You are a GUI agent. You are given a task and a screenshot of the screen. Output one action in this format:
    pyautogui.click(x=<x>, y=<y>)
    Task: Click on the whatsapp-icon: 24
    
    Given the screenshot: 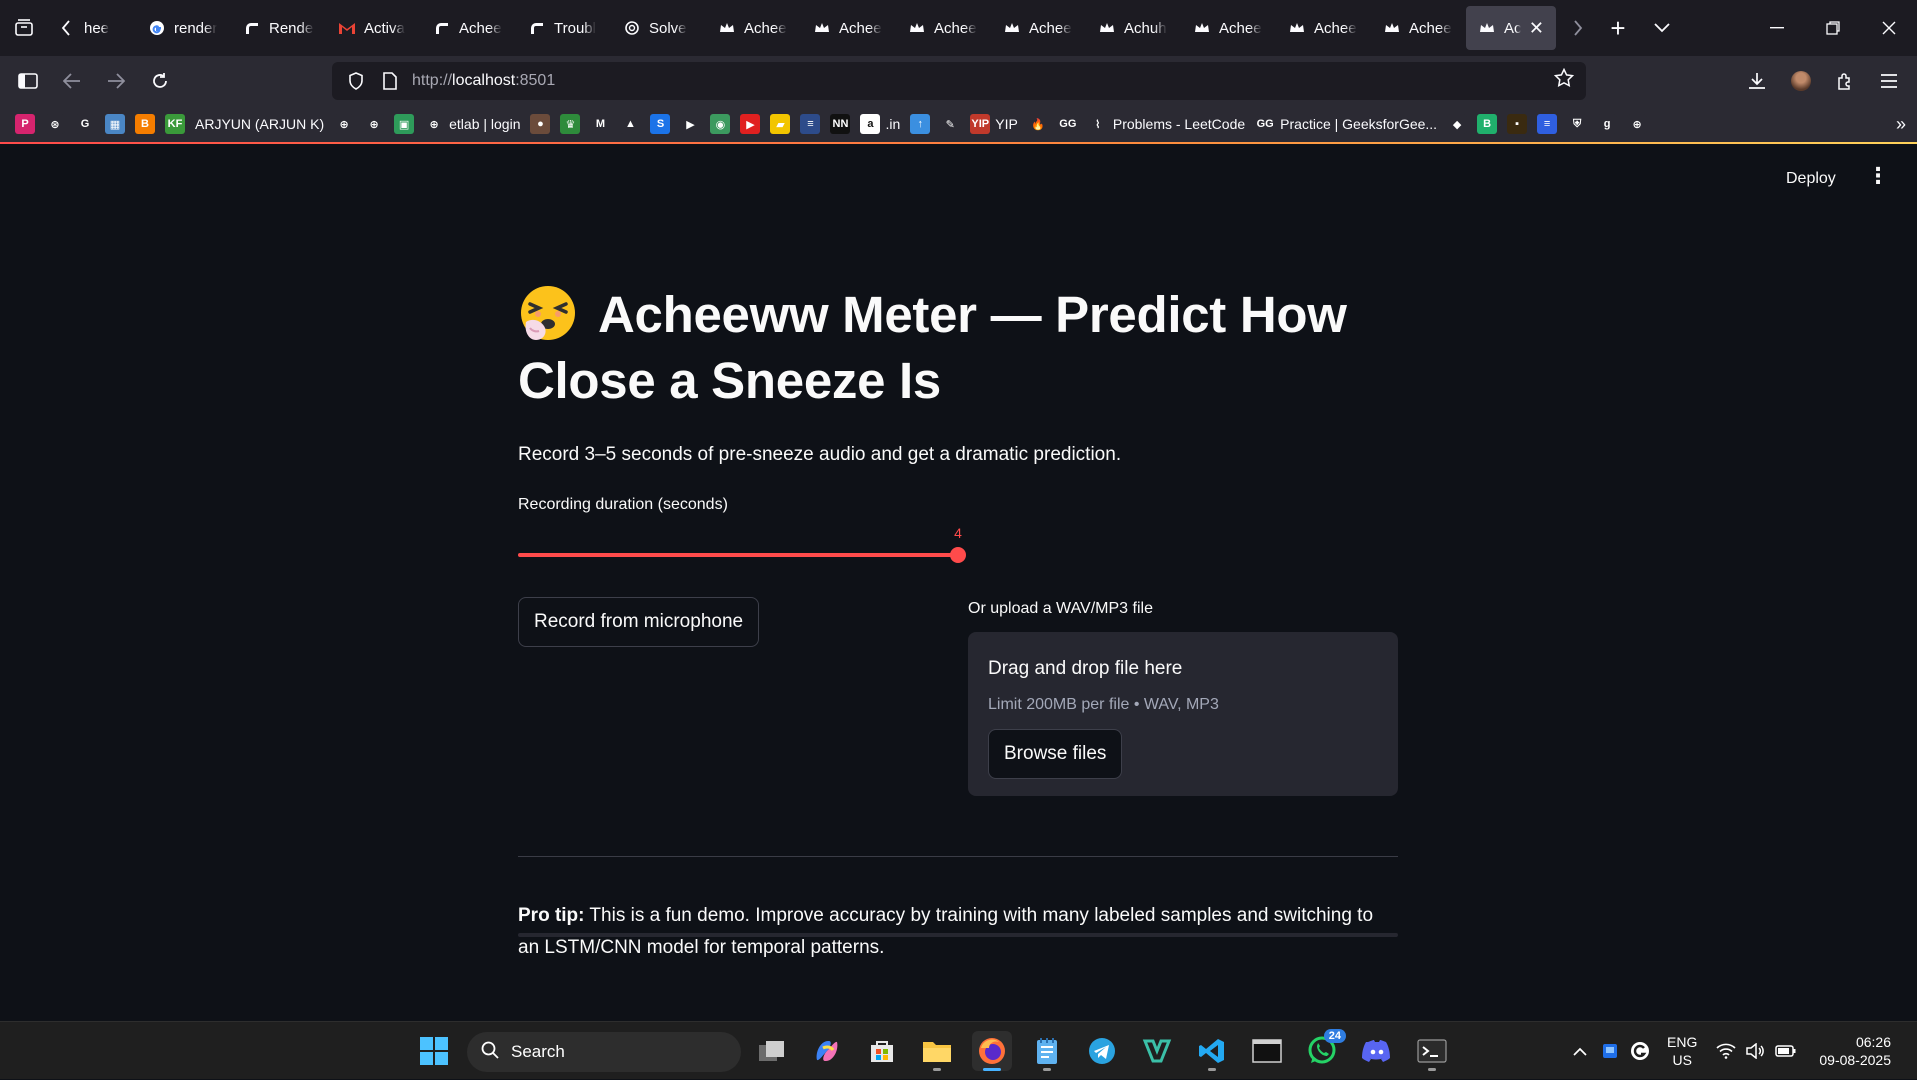 What is the action you would take?
    pyautogui.click(x=1324, y=1050)
    